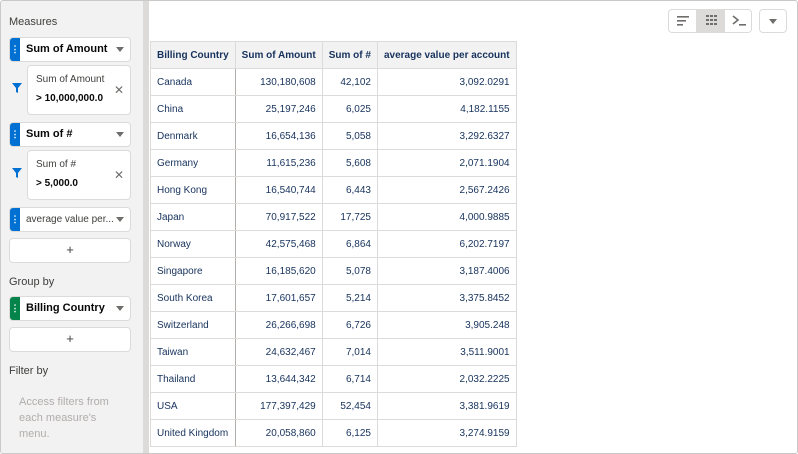 This screenshot has height=454, width=798. Describe the element at coordinates (446, 325) in the screenshot. I see `cell-average-value: 3,905.248` at that location.